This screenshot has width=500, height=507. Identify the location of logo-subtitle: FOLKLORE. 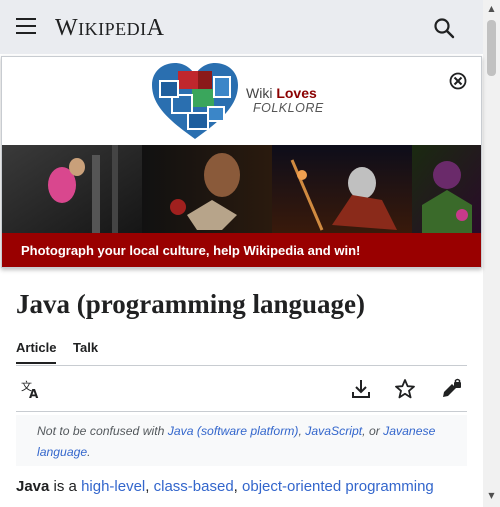
(288, 108).